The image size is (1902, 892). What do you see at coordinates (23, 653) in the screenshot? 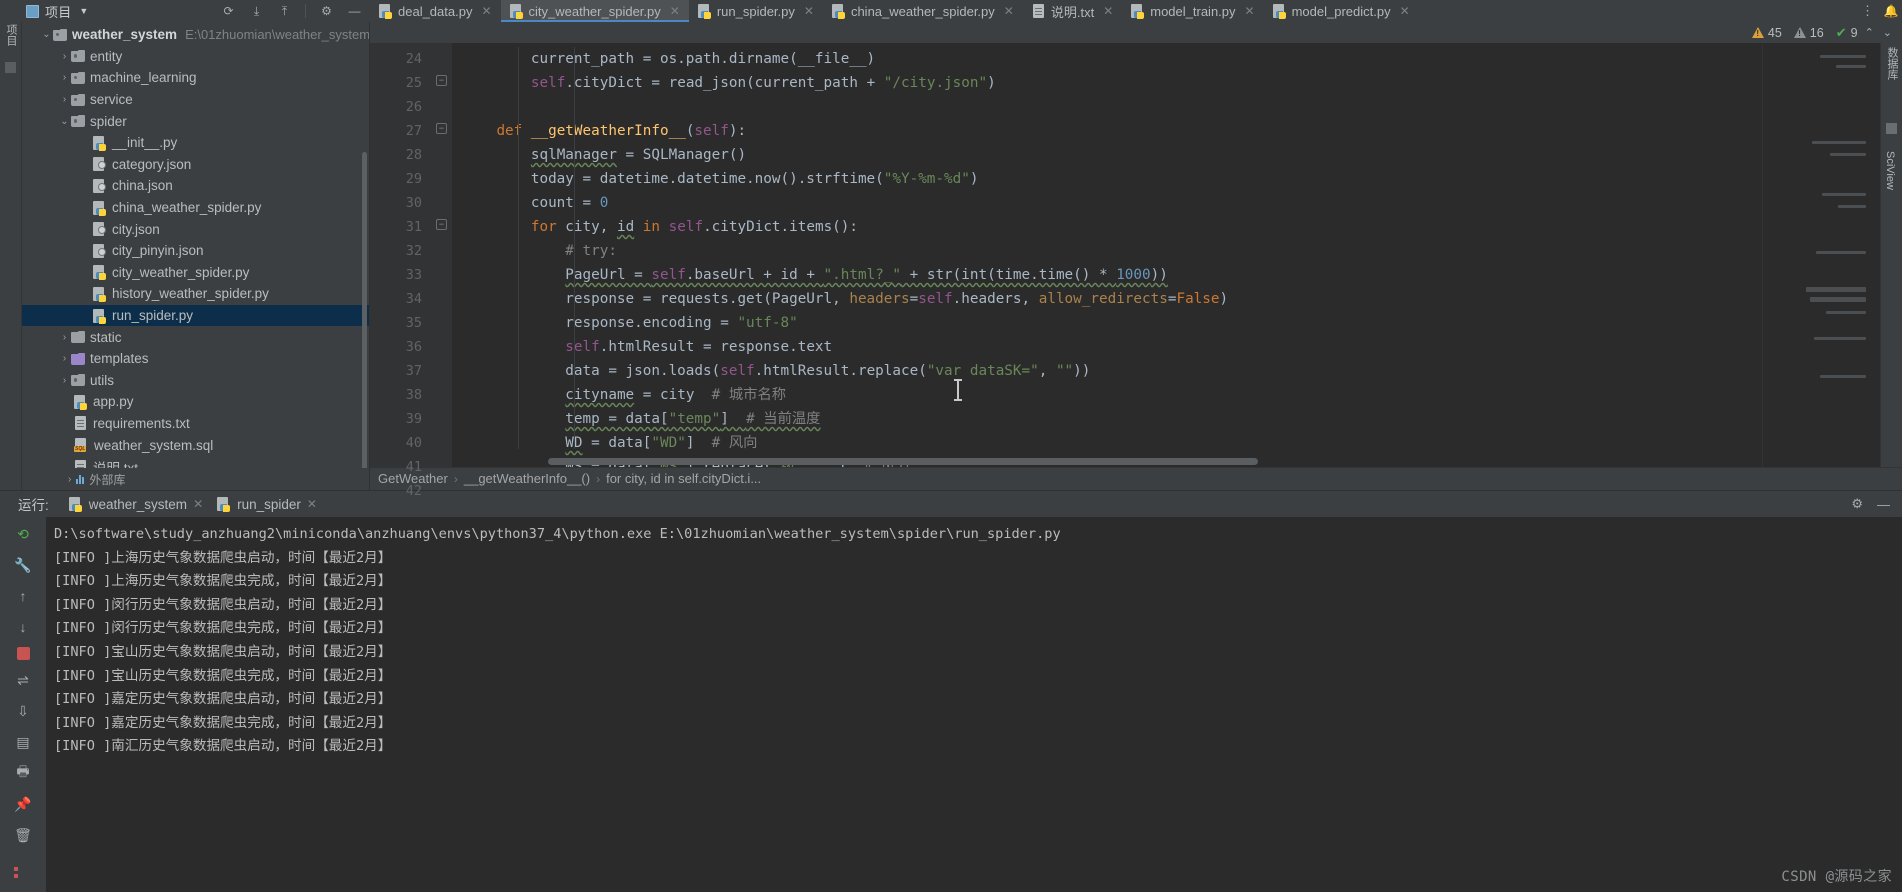
I see `stop-icon` at bounding box center [23, 653].